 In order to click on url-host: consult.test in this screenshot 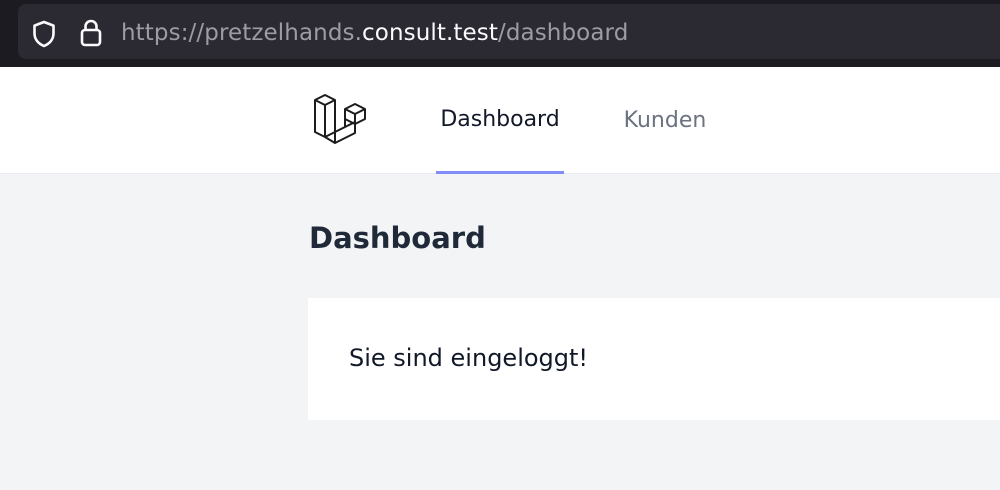, I will do `click(430, 33)`.